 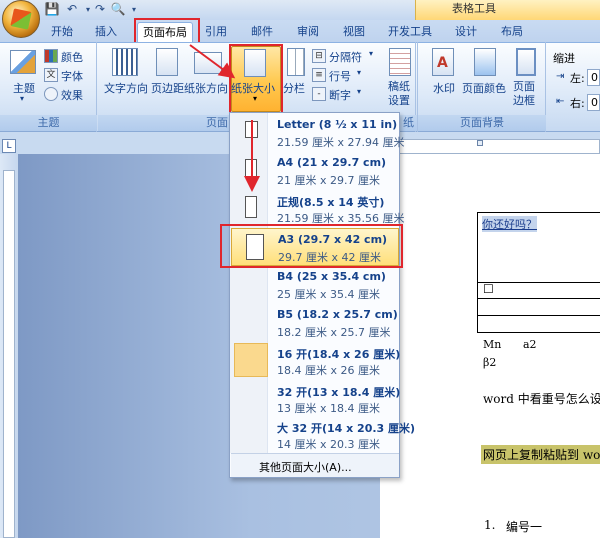 What do you see at coordinates (212, 61) in the screenshot?
I see `arrow-tab-to-size` at bounding box center [212, 61].